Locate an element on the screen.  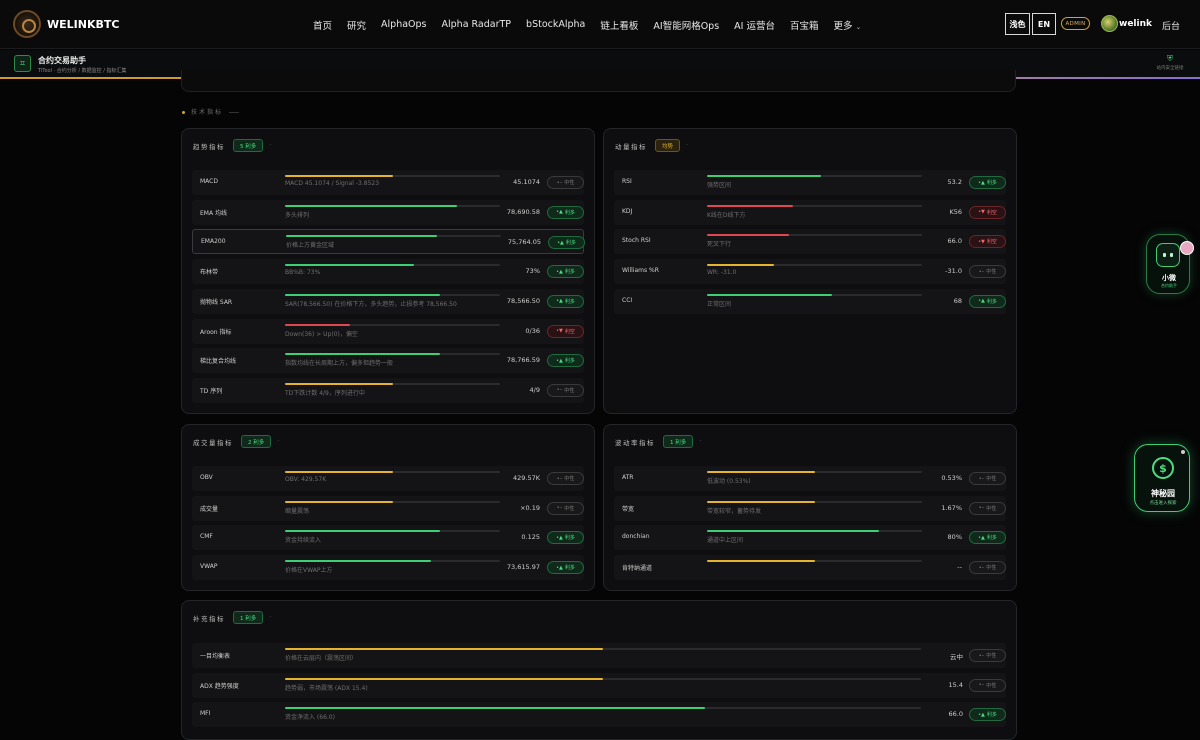
nav-item-toolbox: 百宝箱 is located at coordinates (804, 25).